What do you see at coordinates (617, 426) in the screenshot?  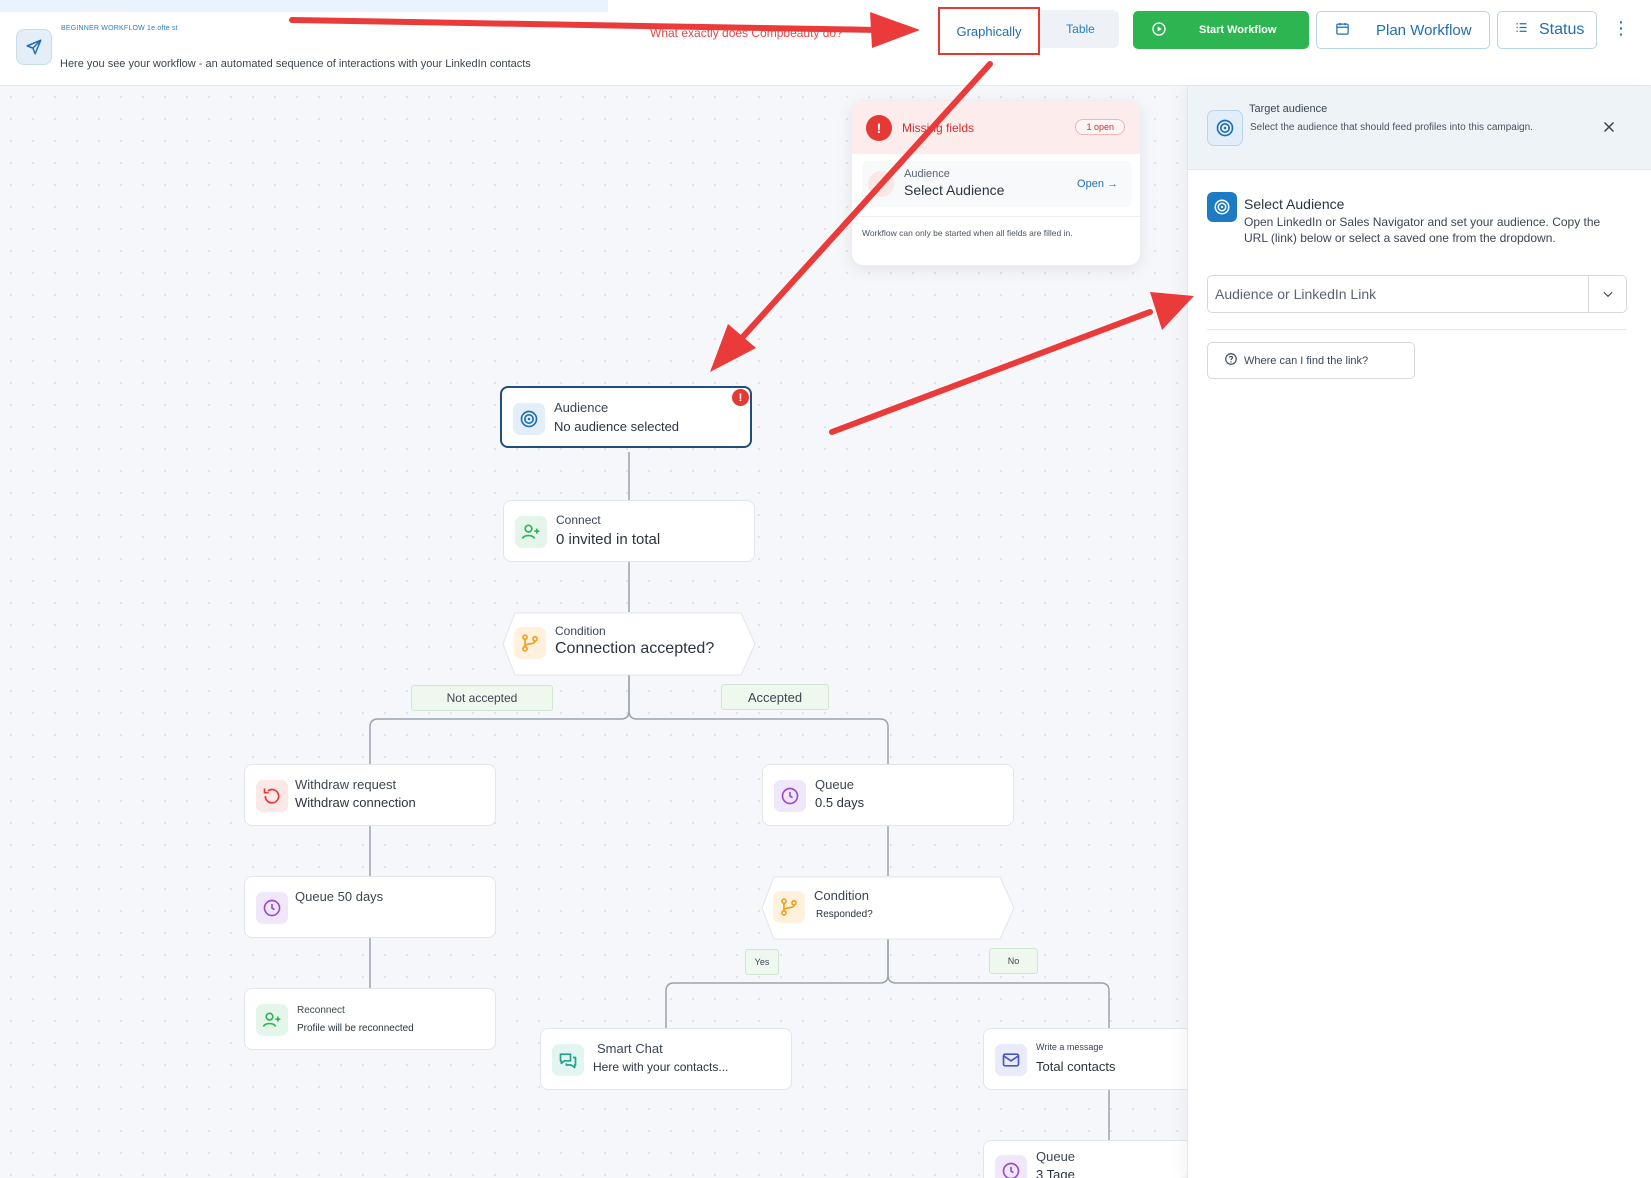 I see `node-sub: No audience selected` at bounding box center [617, 426].